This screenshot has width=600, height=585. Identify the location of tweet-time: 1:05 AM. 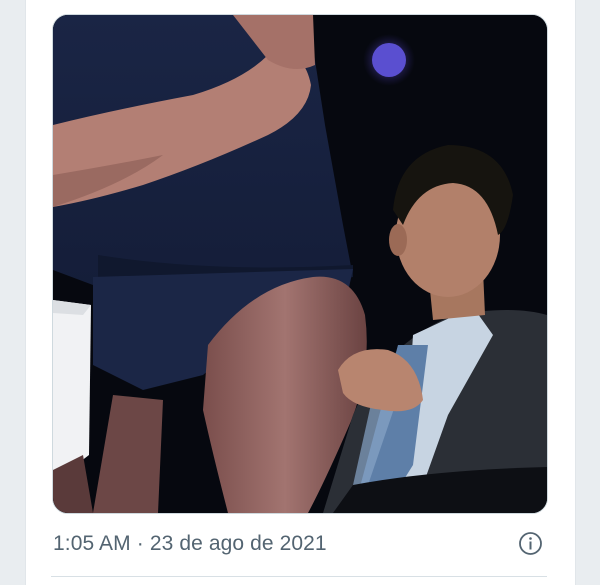
(92, 543).